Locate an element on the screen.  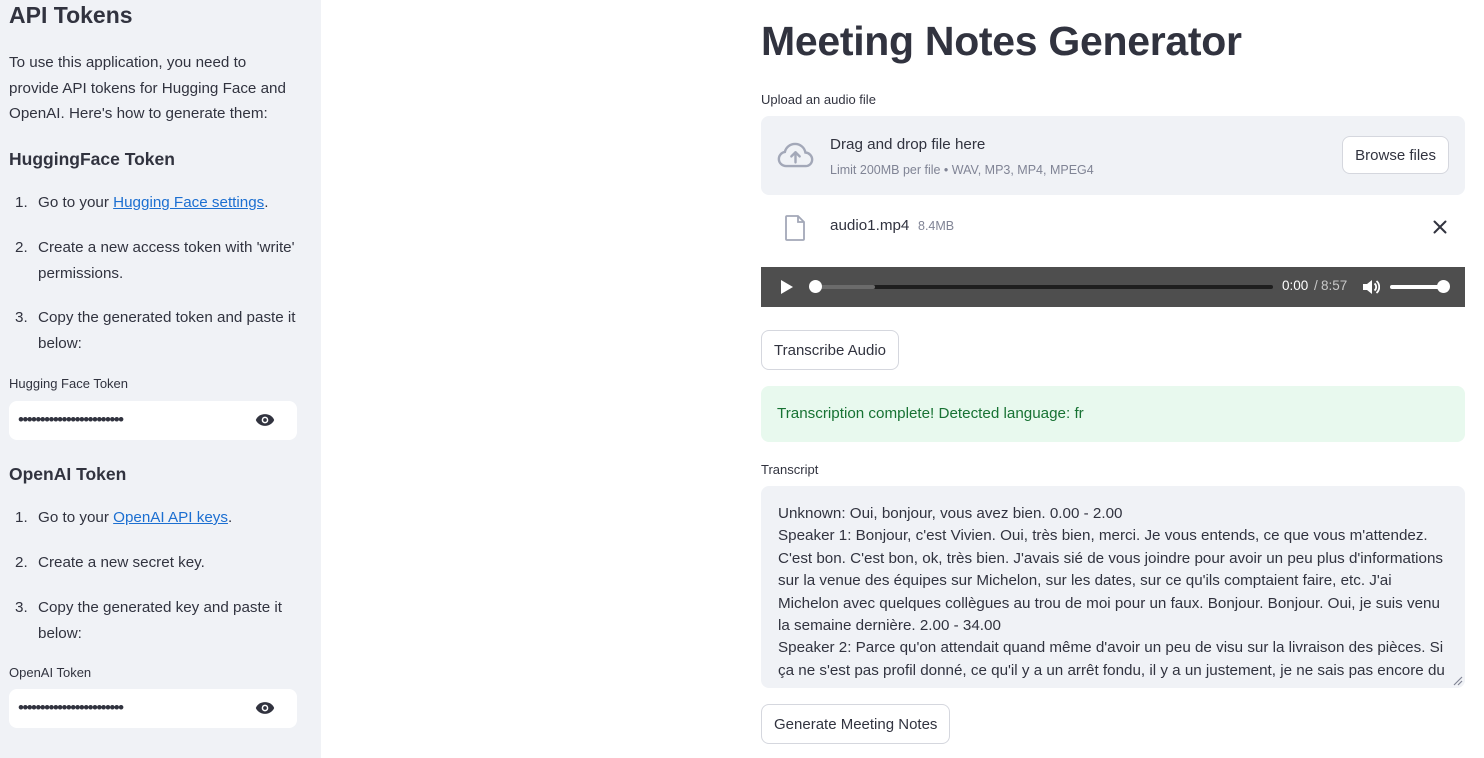
uploaded-file: audio1.mp4 8.4MB is located at coordinates (1113, 228).